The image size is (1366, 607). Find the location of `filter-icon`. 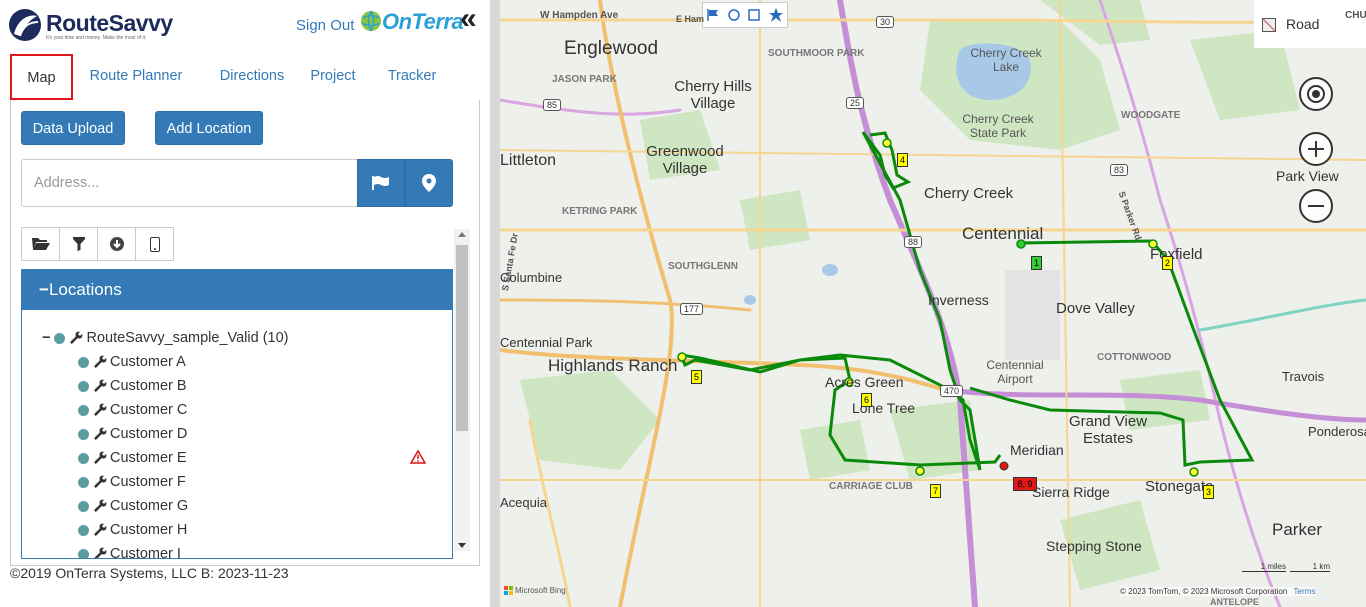

filter-icon is located at coordinates (78, 244).